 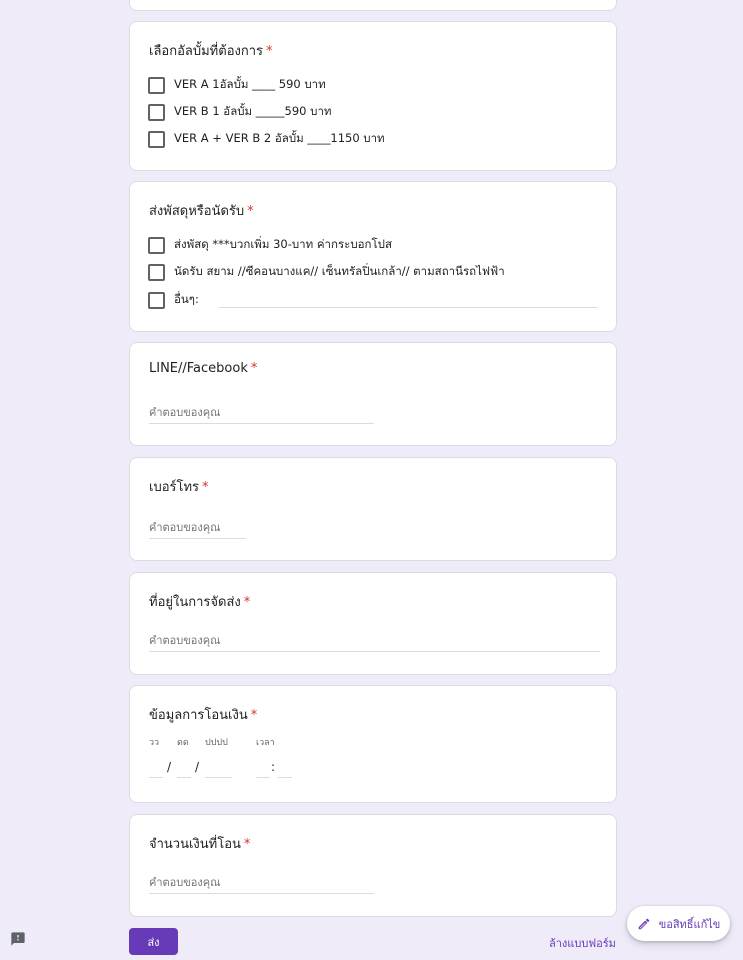 I want to click on question-title: จำนวนเงินที่โอน *, so click(x=200, y=844).